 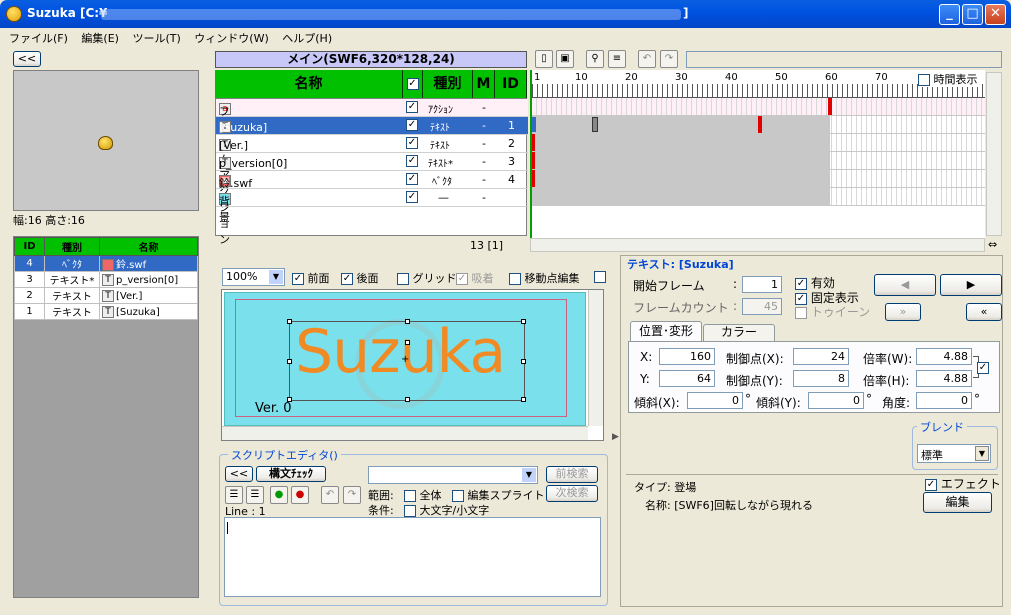 What do you see at coordinates (410, 496) in the screenshot?
I see `range-all-checkbox` at bounding box center [410, 496].